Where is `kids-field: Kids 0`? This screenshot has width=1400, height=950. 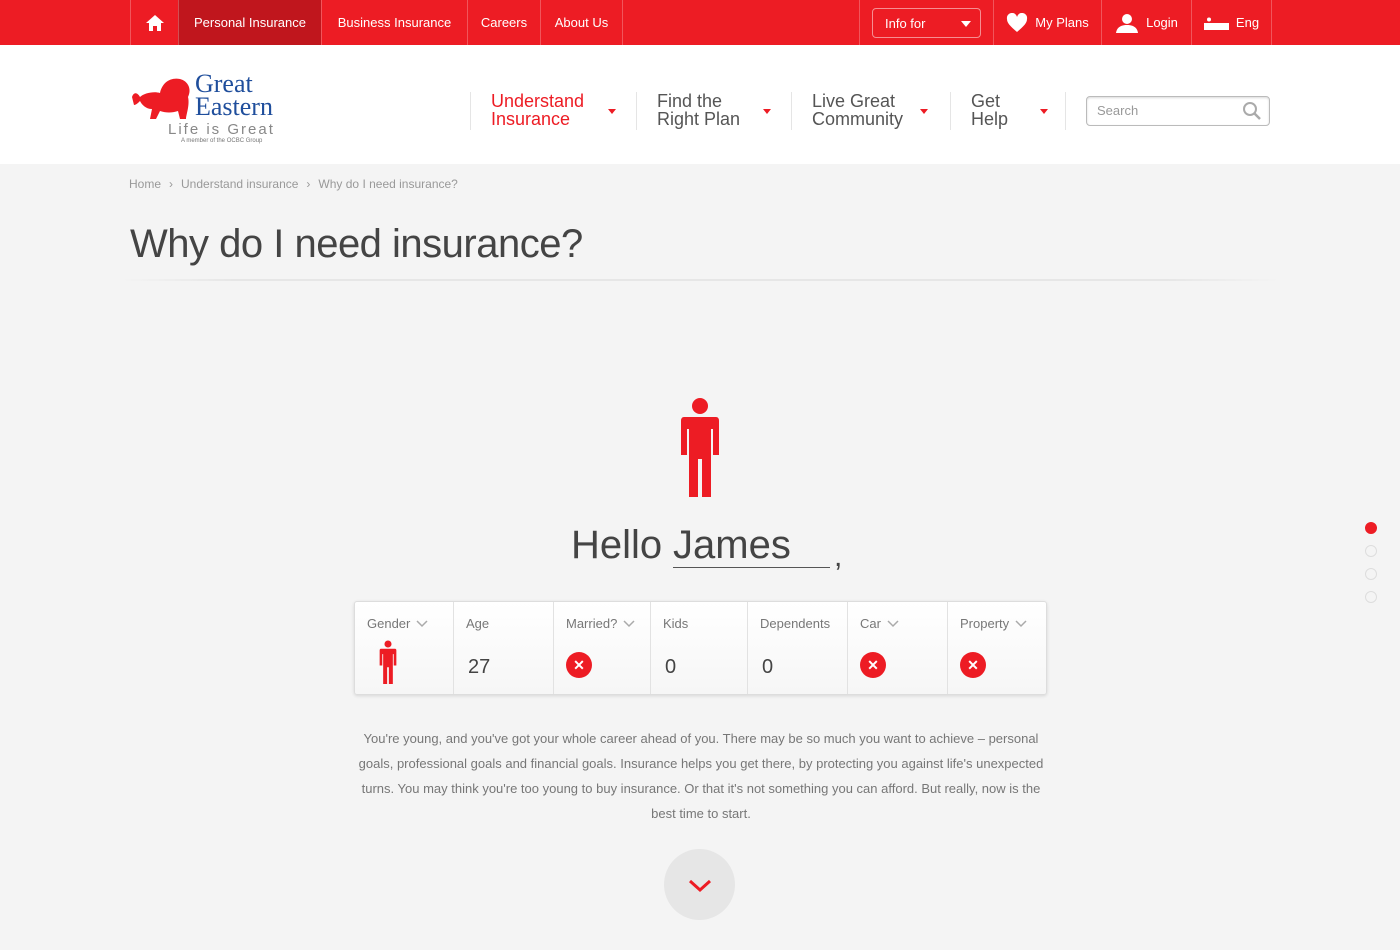
kids-field: Kids 0 is located at coordinates (698, 648).